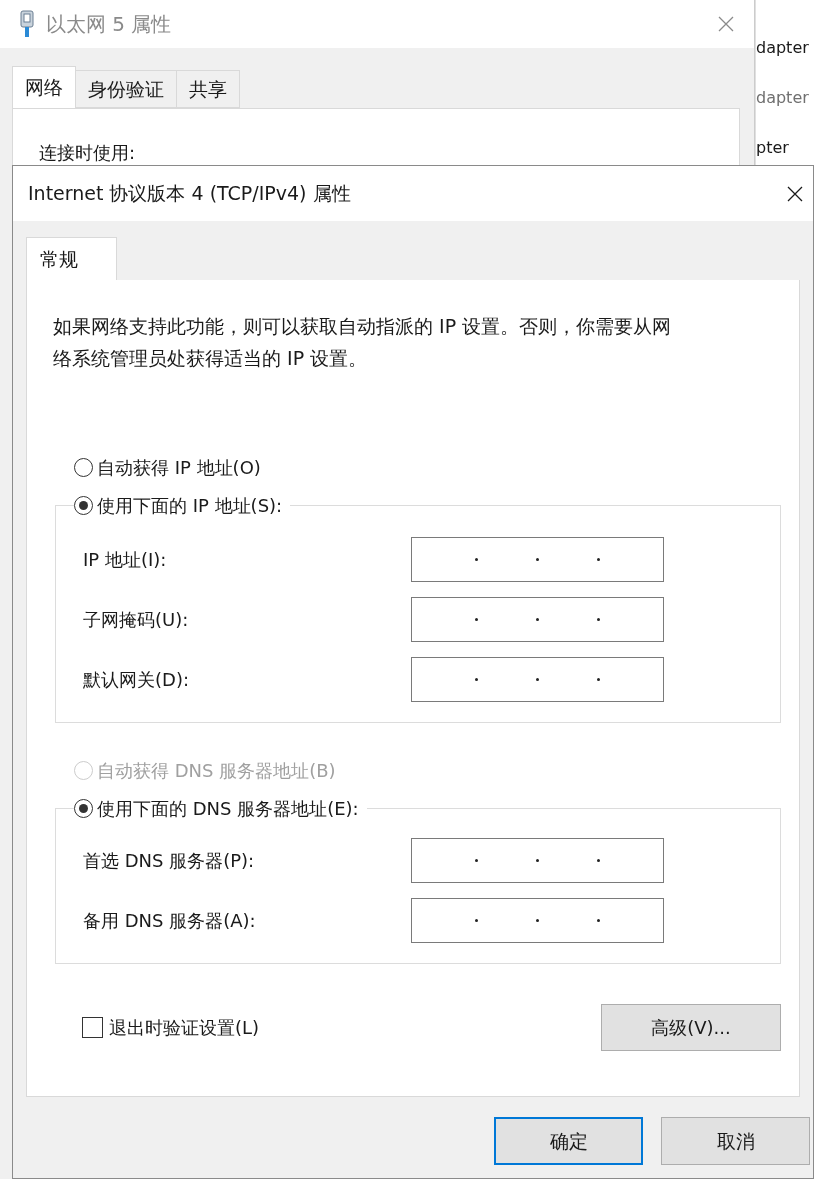 Image resolution: width=814 pixels, height=1179 pixels. I want to click on checkbox, so click(92, 1027).